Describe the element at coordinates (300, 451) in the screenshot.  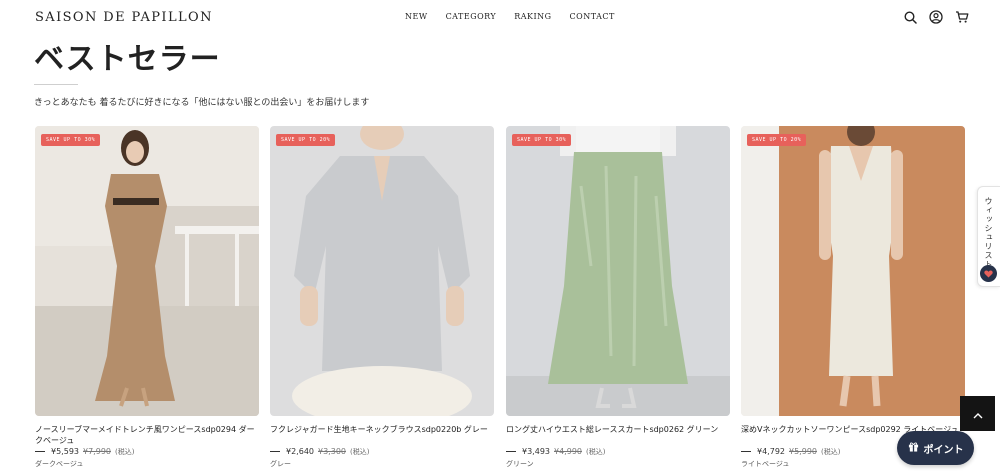
I see `sale-price: ¥2,640` at that location.